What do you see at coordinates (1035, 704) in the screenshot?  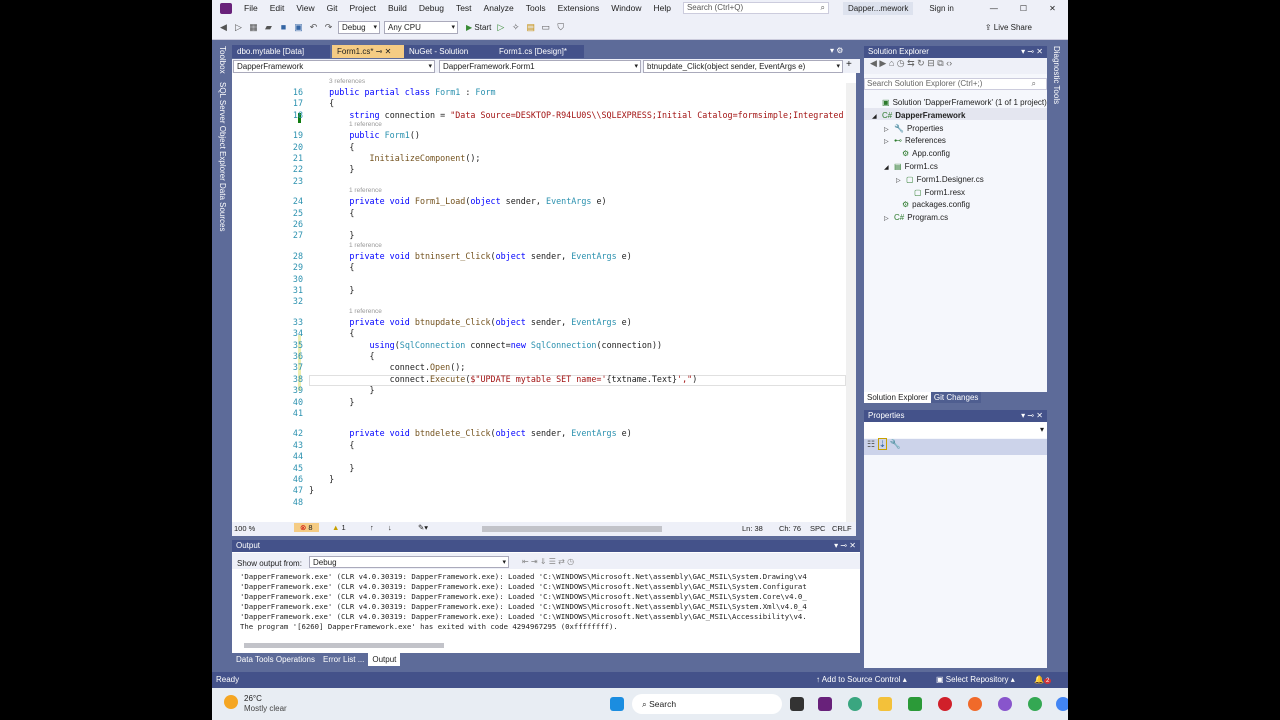 I see `chrome-icon` at bounding box center [1035, 704].